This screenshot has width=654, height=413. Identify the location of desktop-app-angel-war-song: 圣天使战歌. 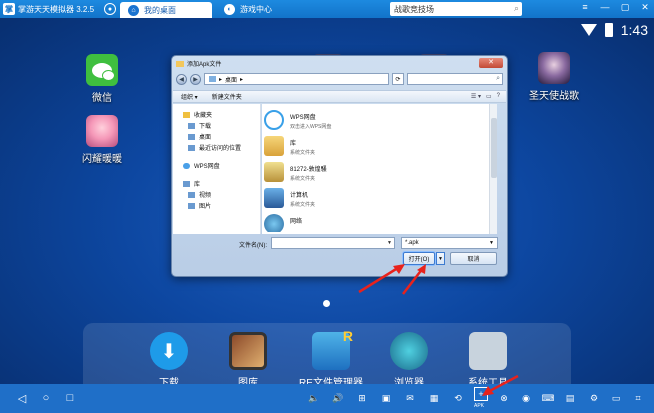
(554, 77).